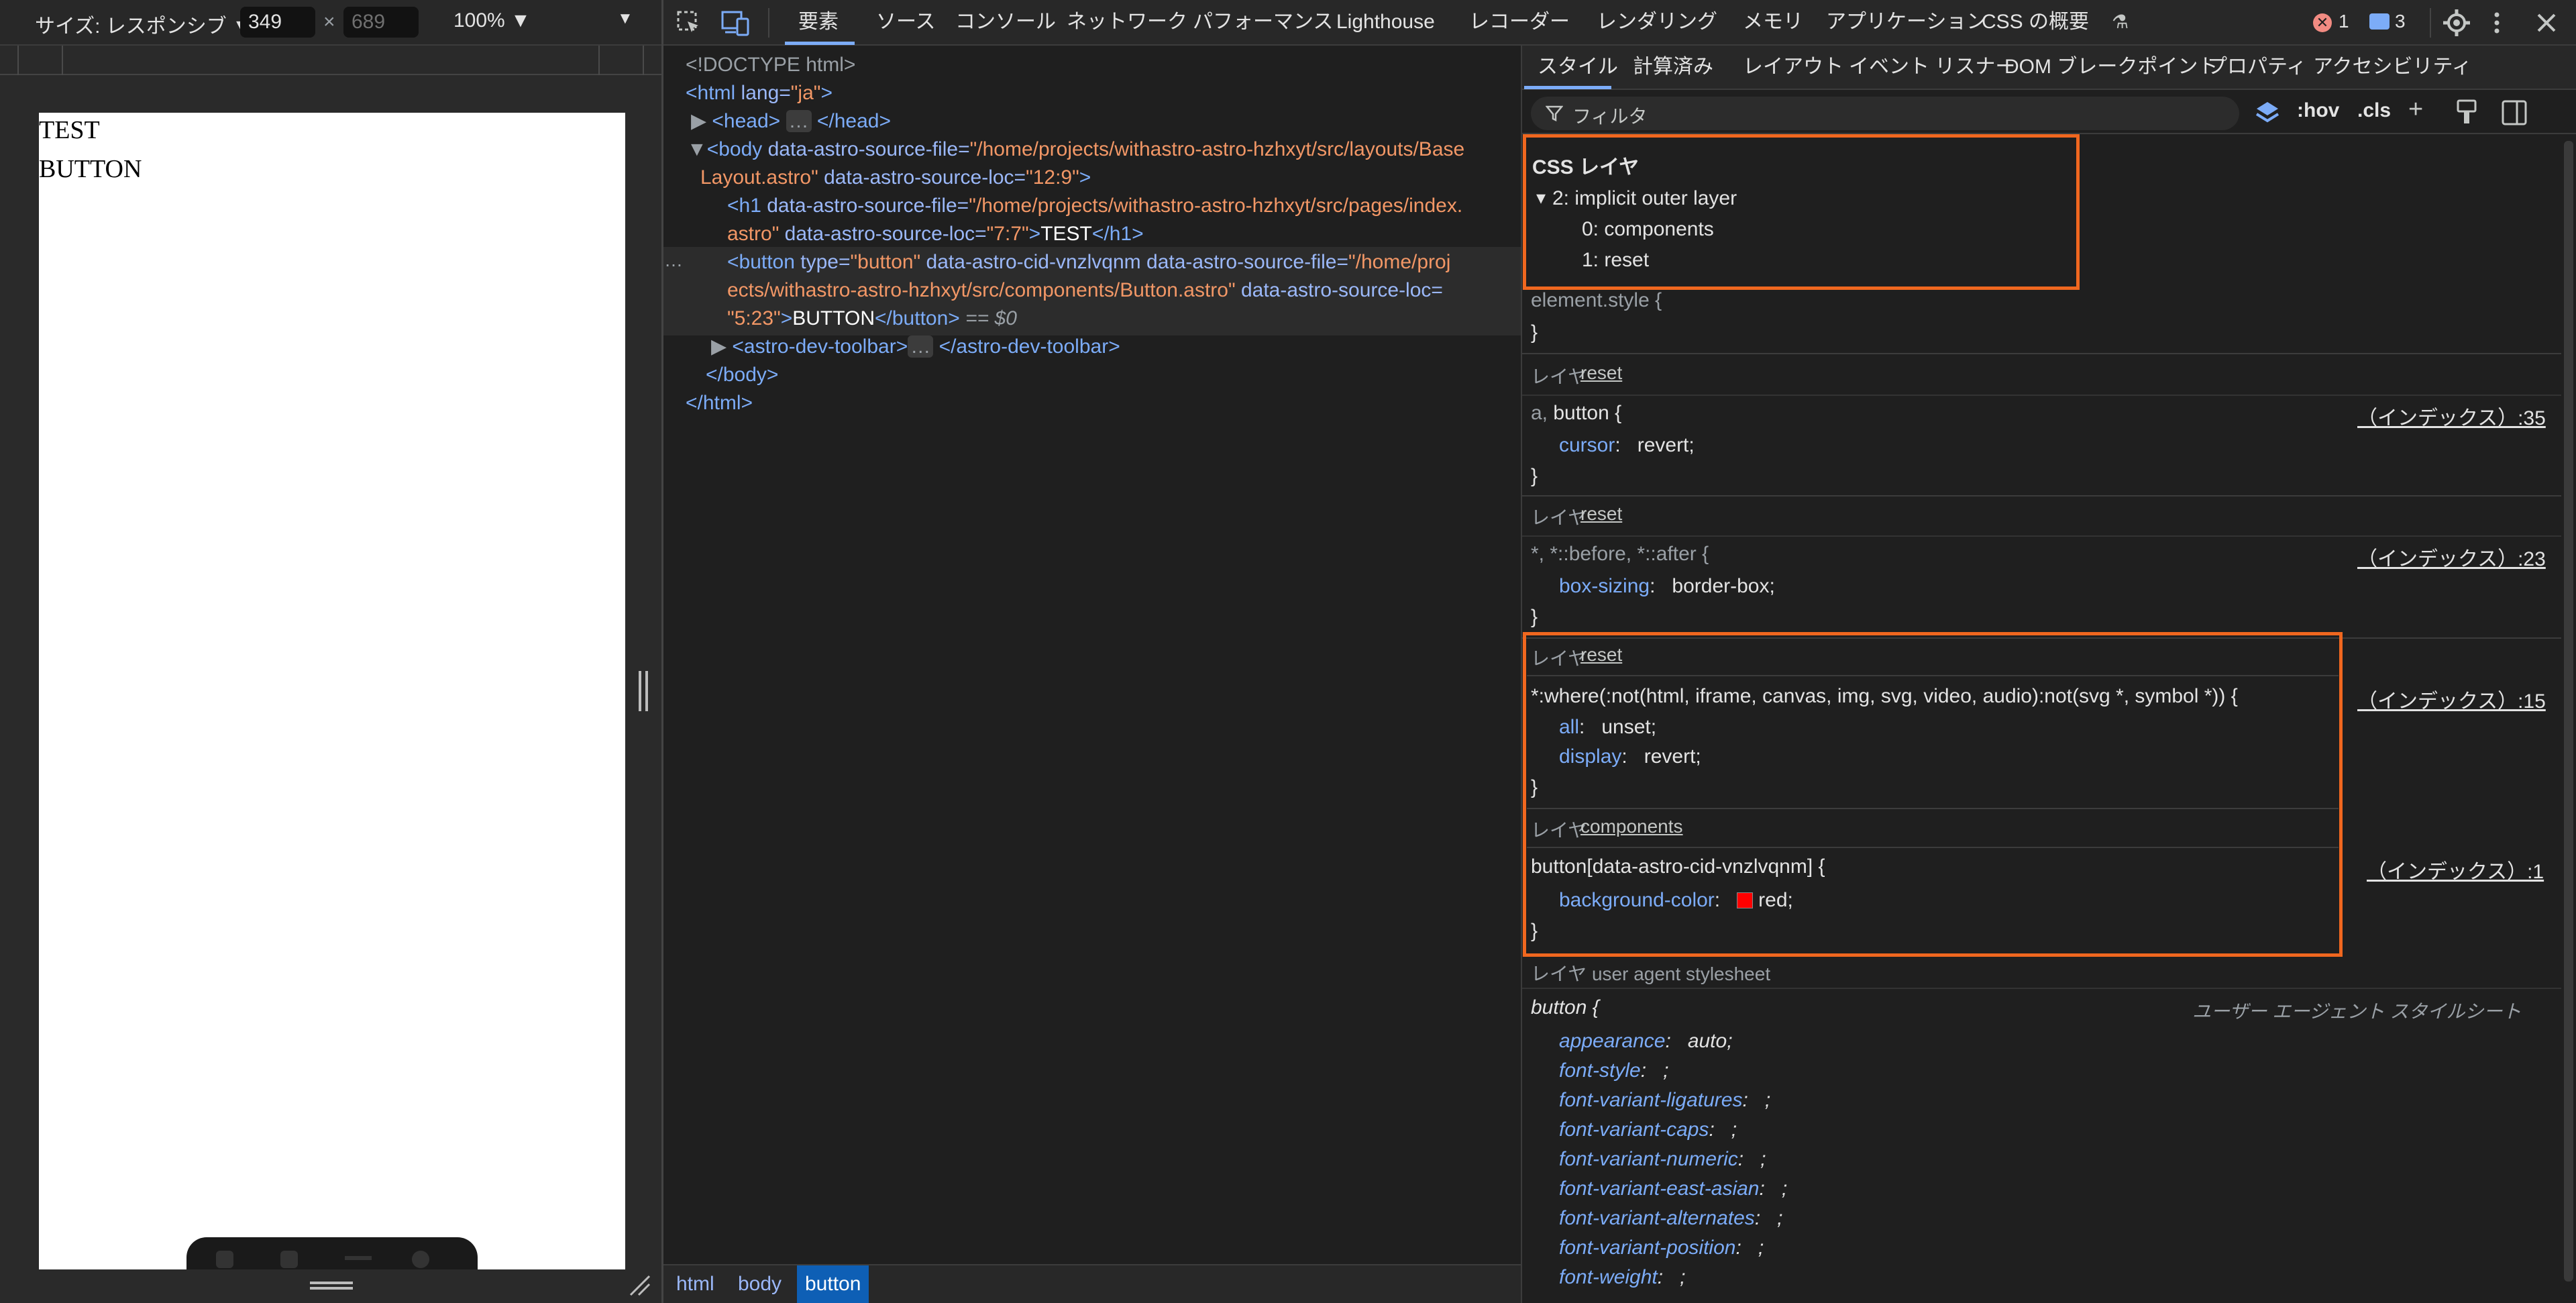 This screenshot has width=2576, height=1303. What do you see at coordinates (695, 1284) in the screenshot?
I see `breadcrumb-html: html` at bounding box center [695, 1284].